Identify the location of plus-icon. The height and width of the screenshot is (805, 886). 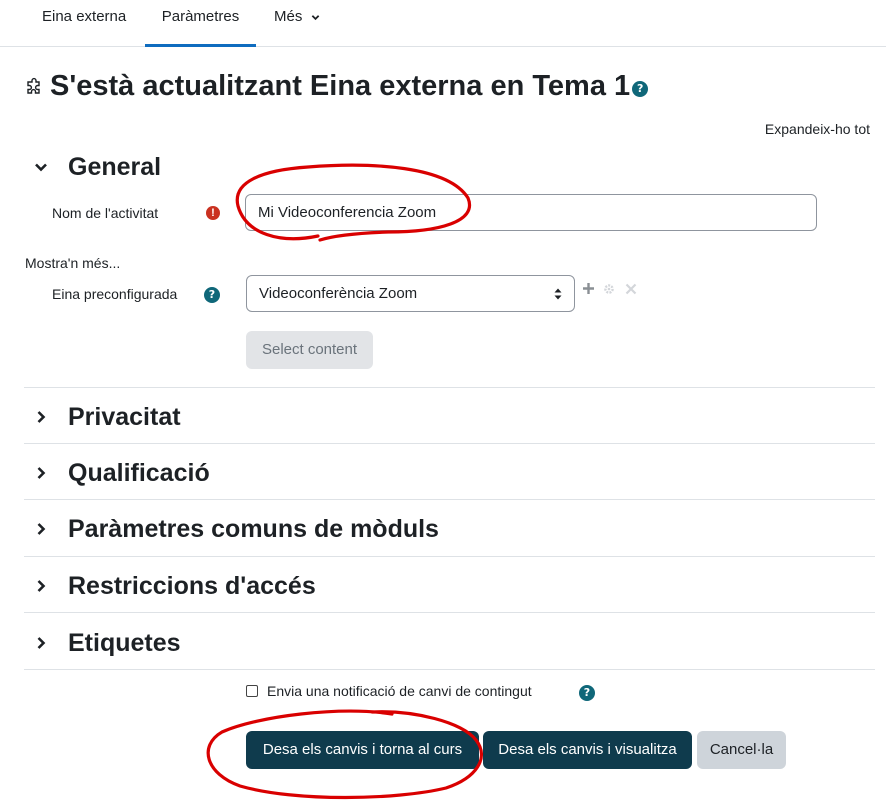
(588, 288).